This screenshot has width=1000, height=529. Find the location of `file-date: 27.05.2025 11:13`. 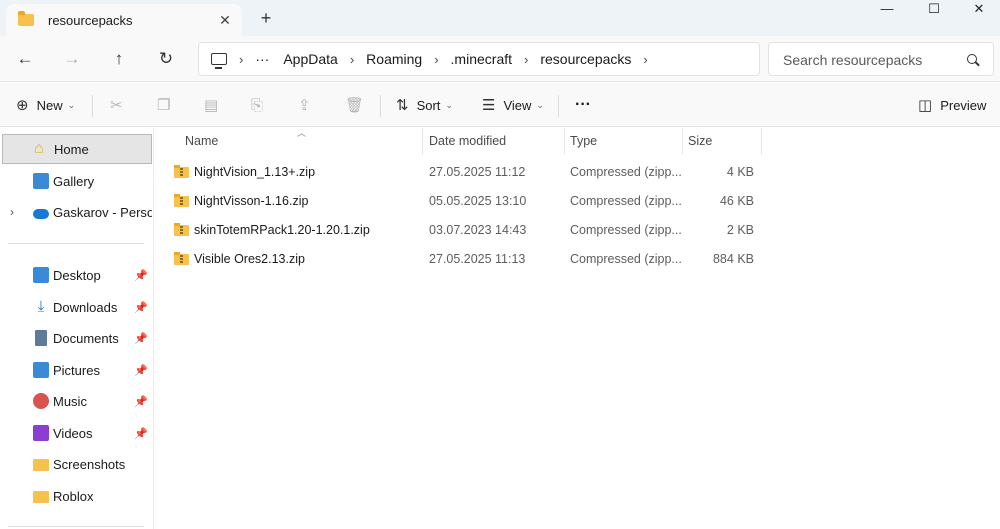

file-date: 27.05.2025 11:13 is located at coordinates (477, 259).